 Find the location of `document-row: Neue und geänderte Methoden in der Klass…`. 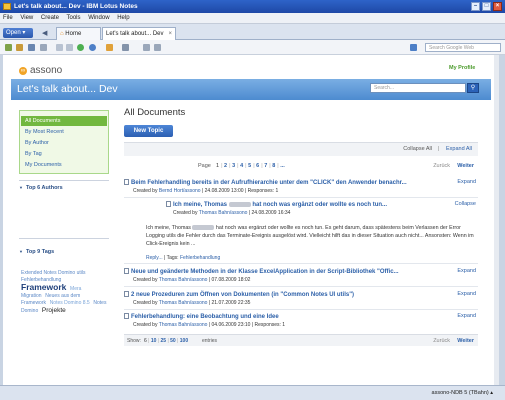

document-row: Neue und geänderte Methoden in der Klass… is located at coordinates (301, 275).